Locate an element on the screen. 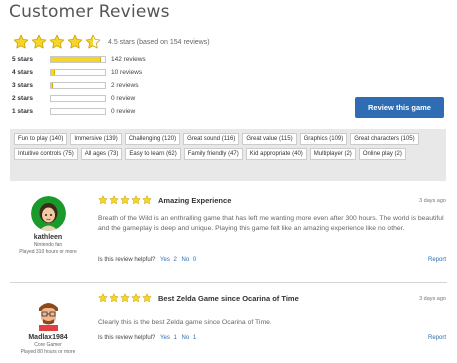 The width and height of the screenshot is (457, 363). breakdown-label: 1 stars is located at coordinates (22, 111).